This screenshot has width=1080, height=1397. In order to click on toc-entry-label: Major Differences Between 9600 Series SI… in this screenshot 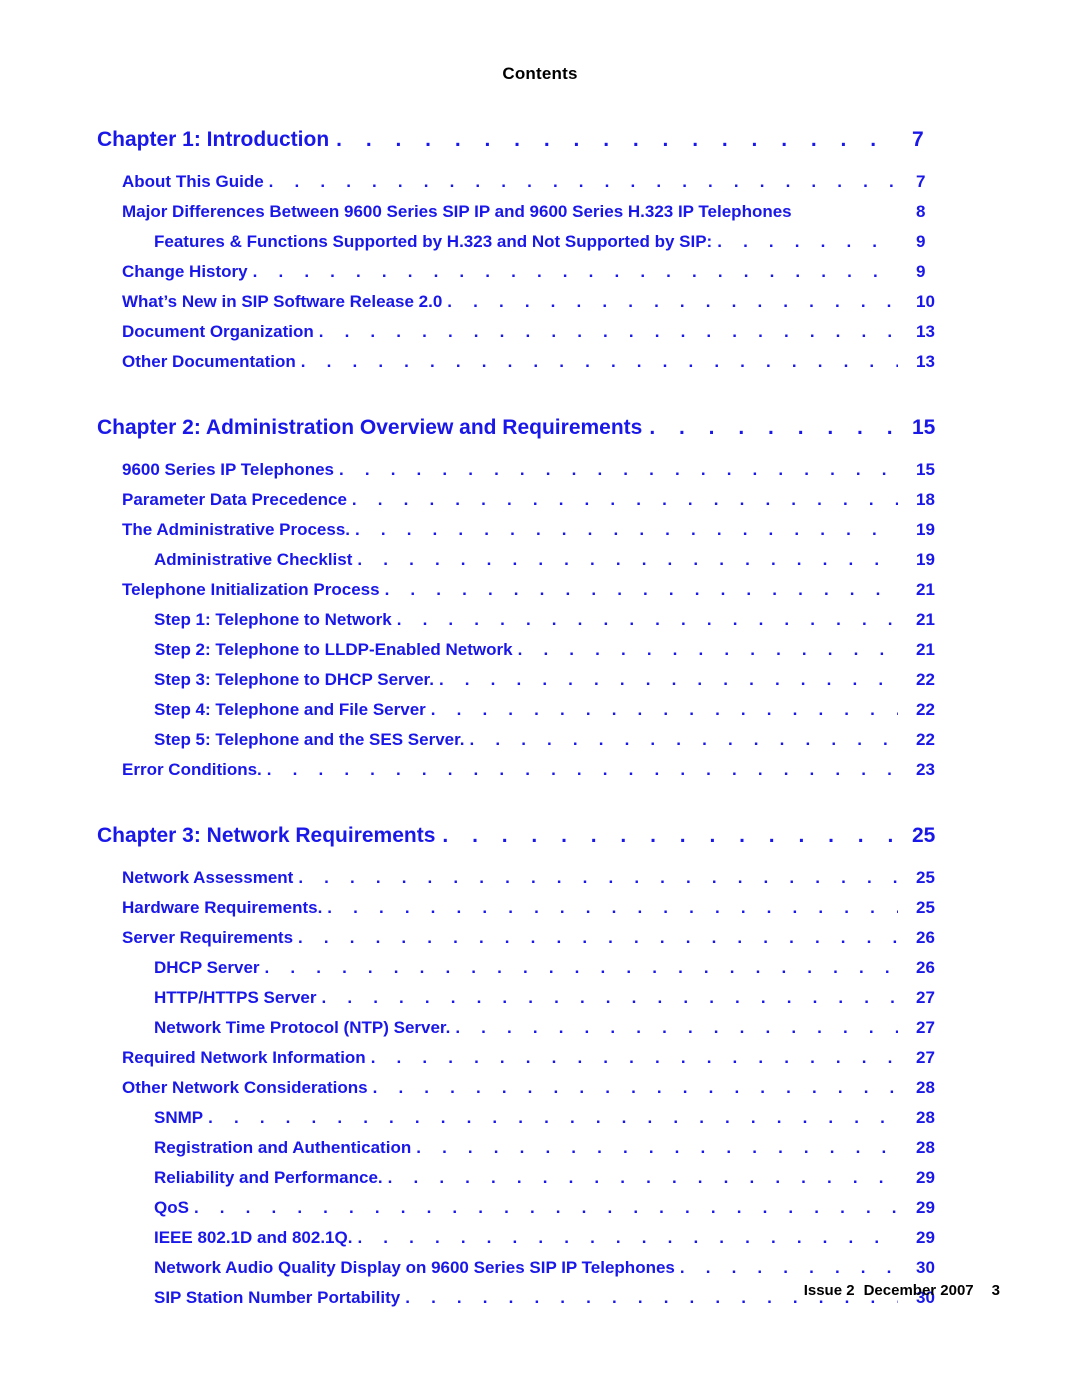, I will do `click(457, 211)`.